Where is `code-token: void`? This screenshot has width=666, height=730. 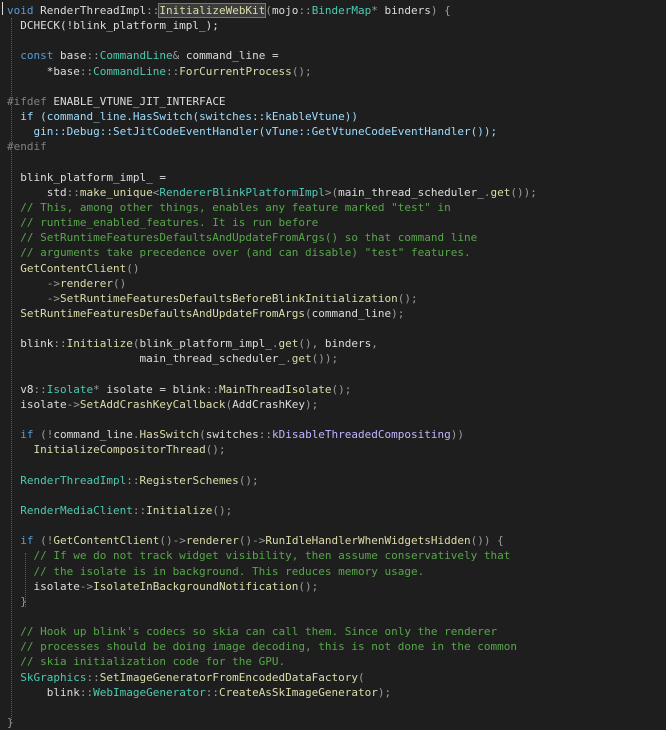
code-token: void is located at coordinates (20, 10).